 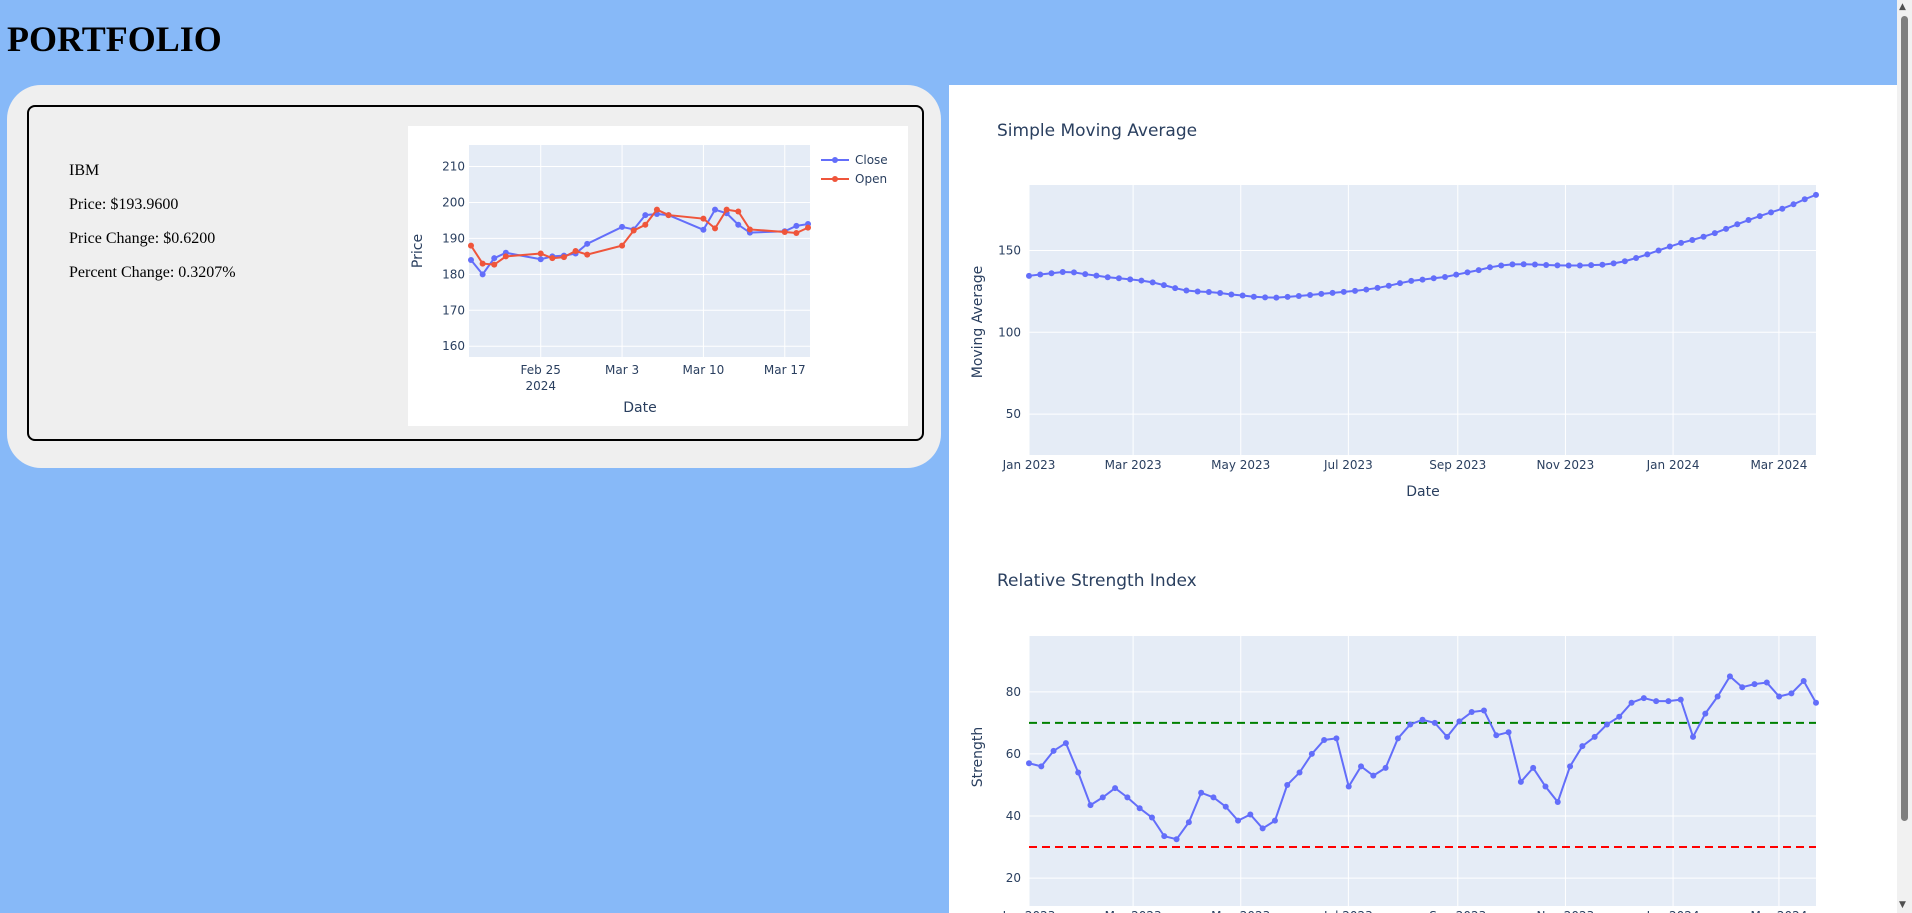 I want to click on scroll-down-icon: ▼, so click(x=1902, y=905).